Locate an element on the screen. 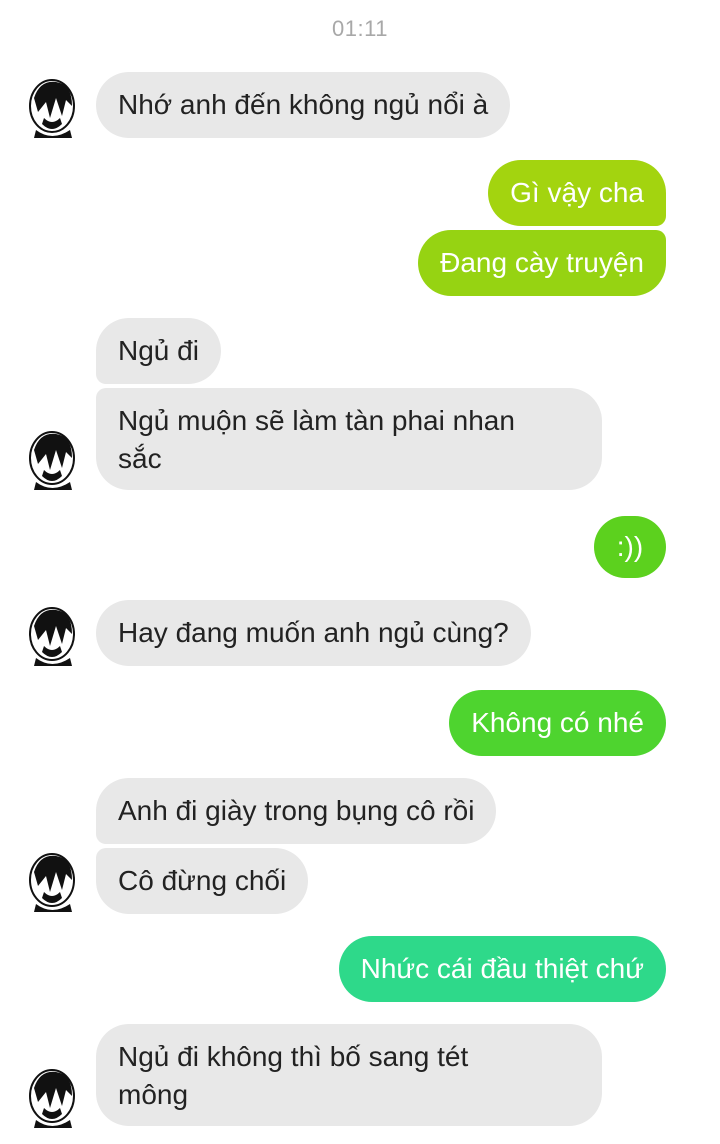 This screenshot has width=720, height=1144. incoming-message-bubble: Ngủ đi is located at coordinates (158, 351).